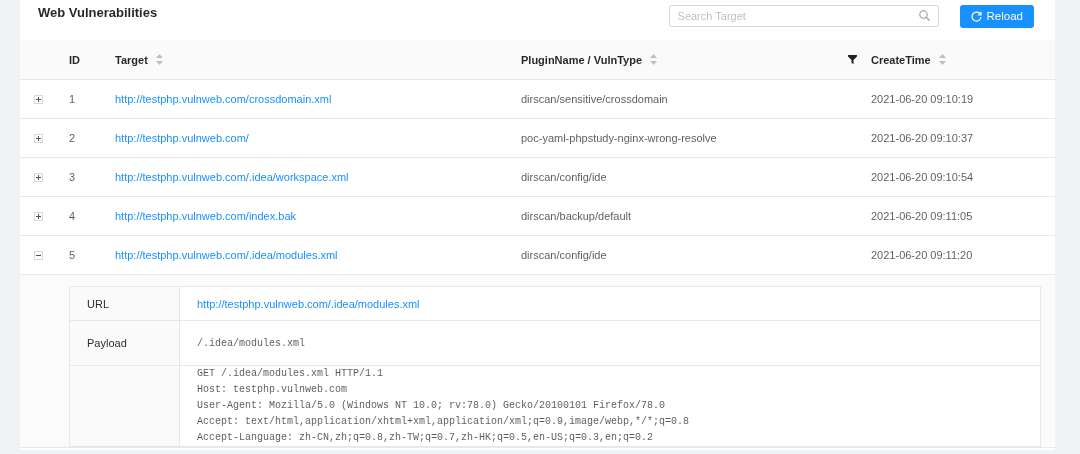  Describe the element at coordinates (72, 99) in the screenshot. I see `id-cell-text: 1` at that location.